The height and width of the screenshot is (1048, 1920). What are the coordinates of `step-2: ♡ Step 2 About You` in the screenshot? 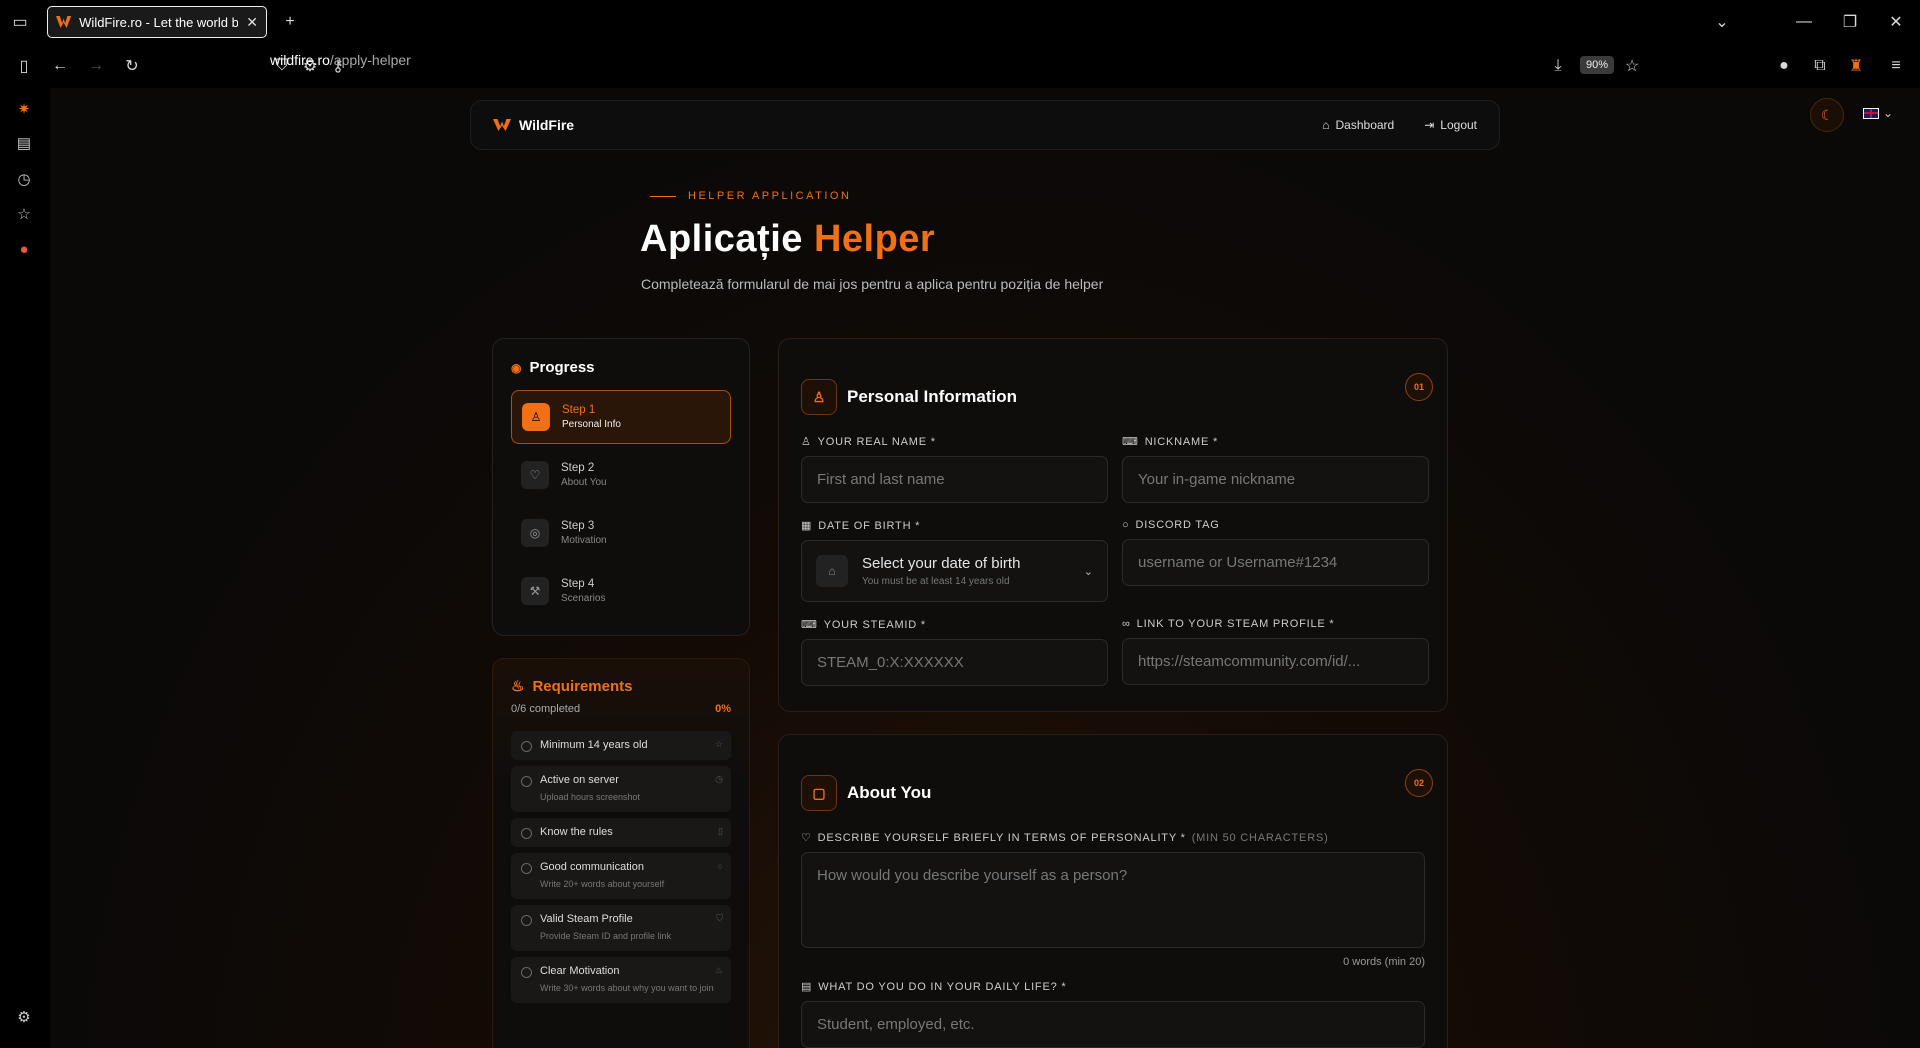 It's located at (621, 475).